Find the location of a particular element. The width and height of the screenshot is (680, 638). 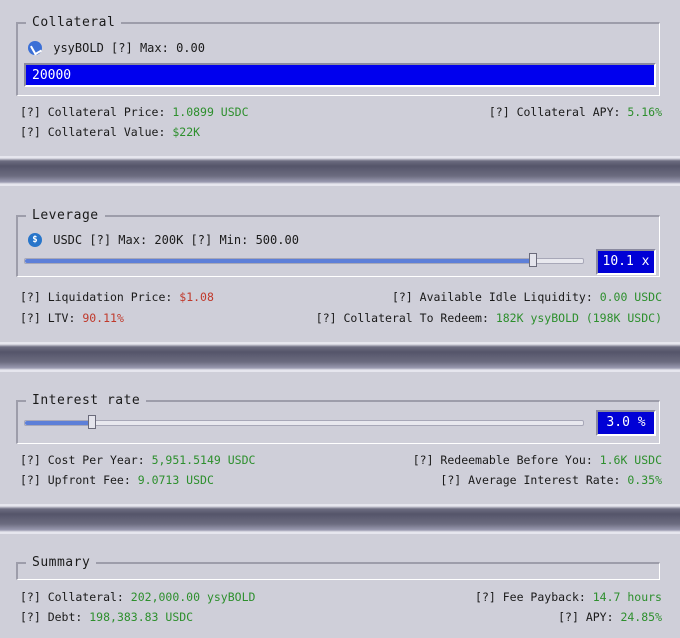

redeemable-before-row: [?] Redeemable Before You: 1.6K USDC is located at coordinates (537, 460).